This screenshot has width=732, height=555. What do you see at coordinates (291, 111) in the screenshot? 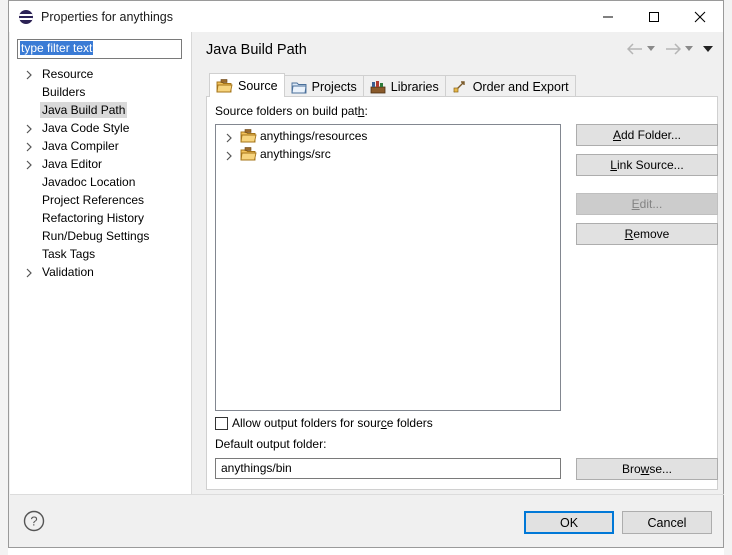
I see `source-folders-label: Source folders on build path:` at bounding box center [291, 111].